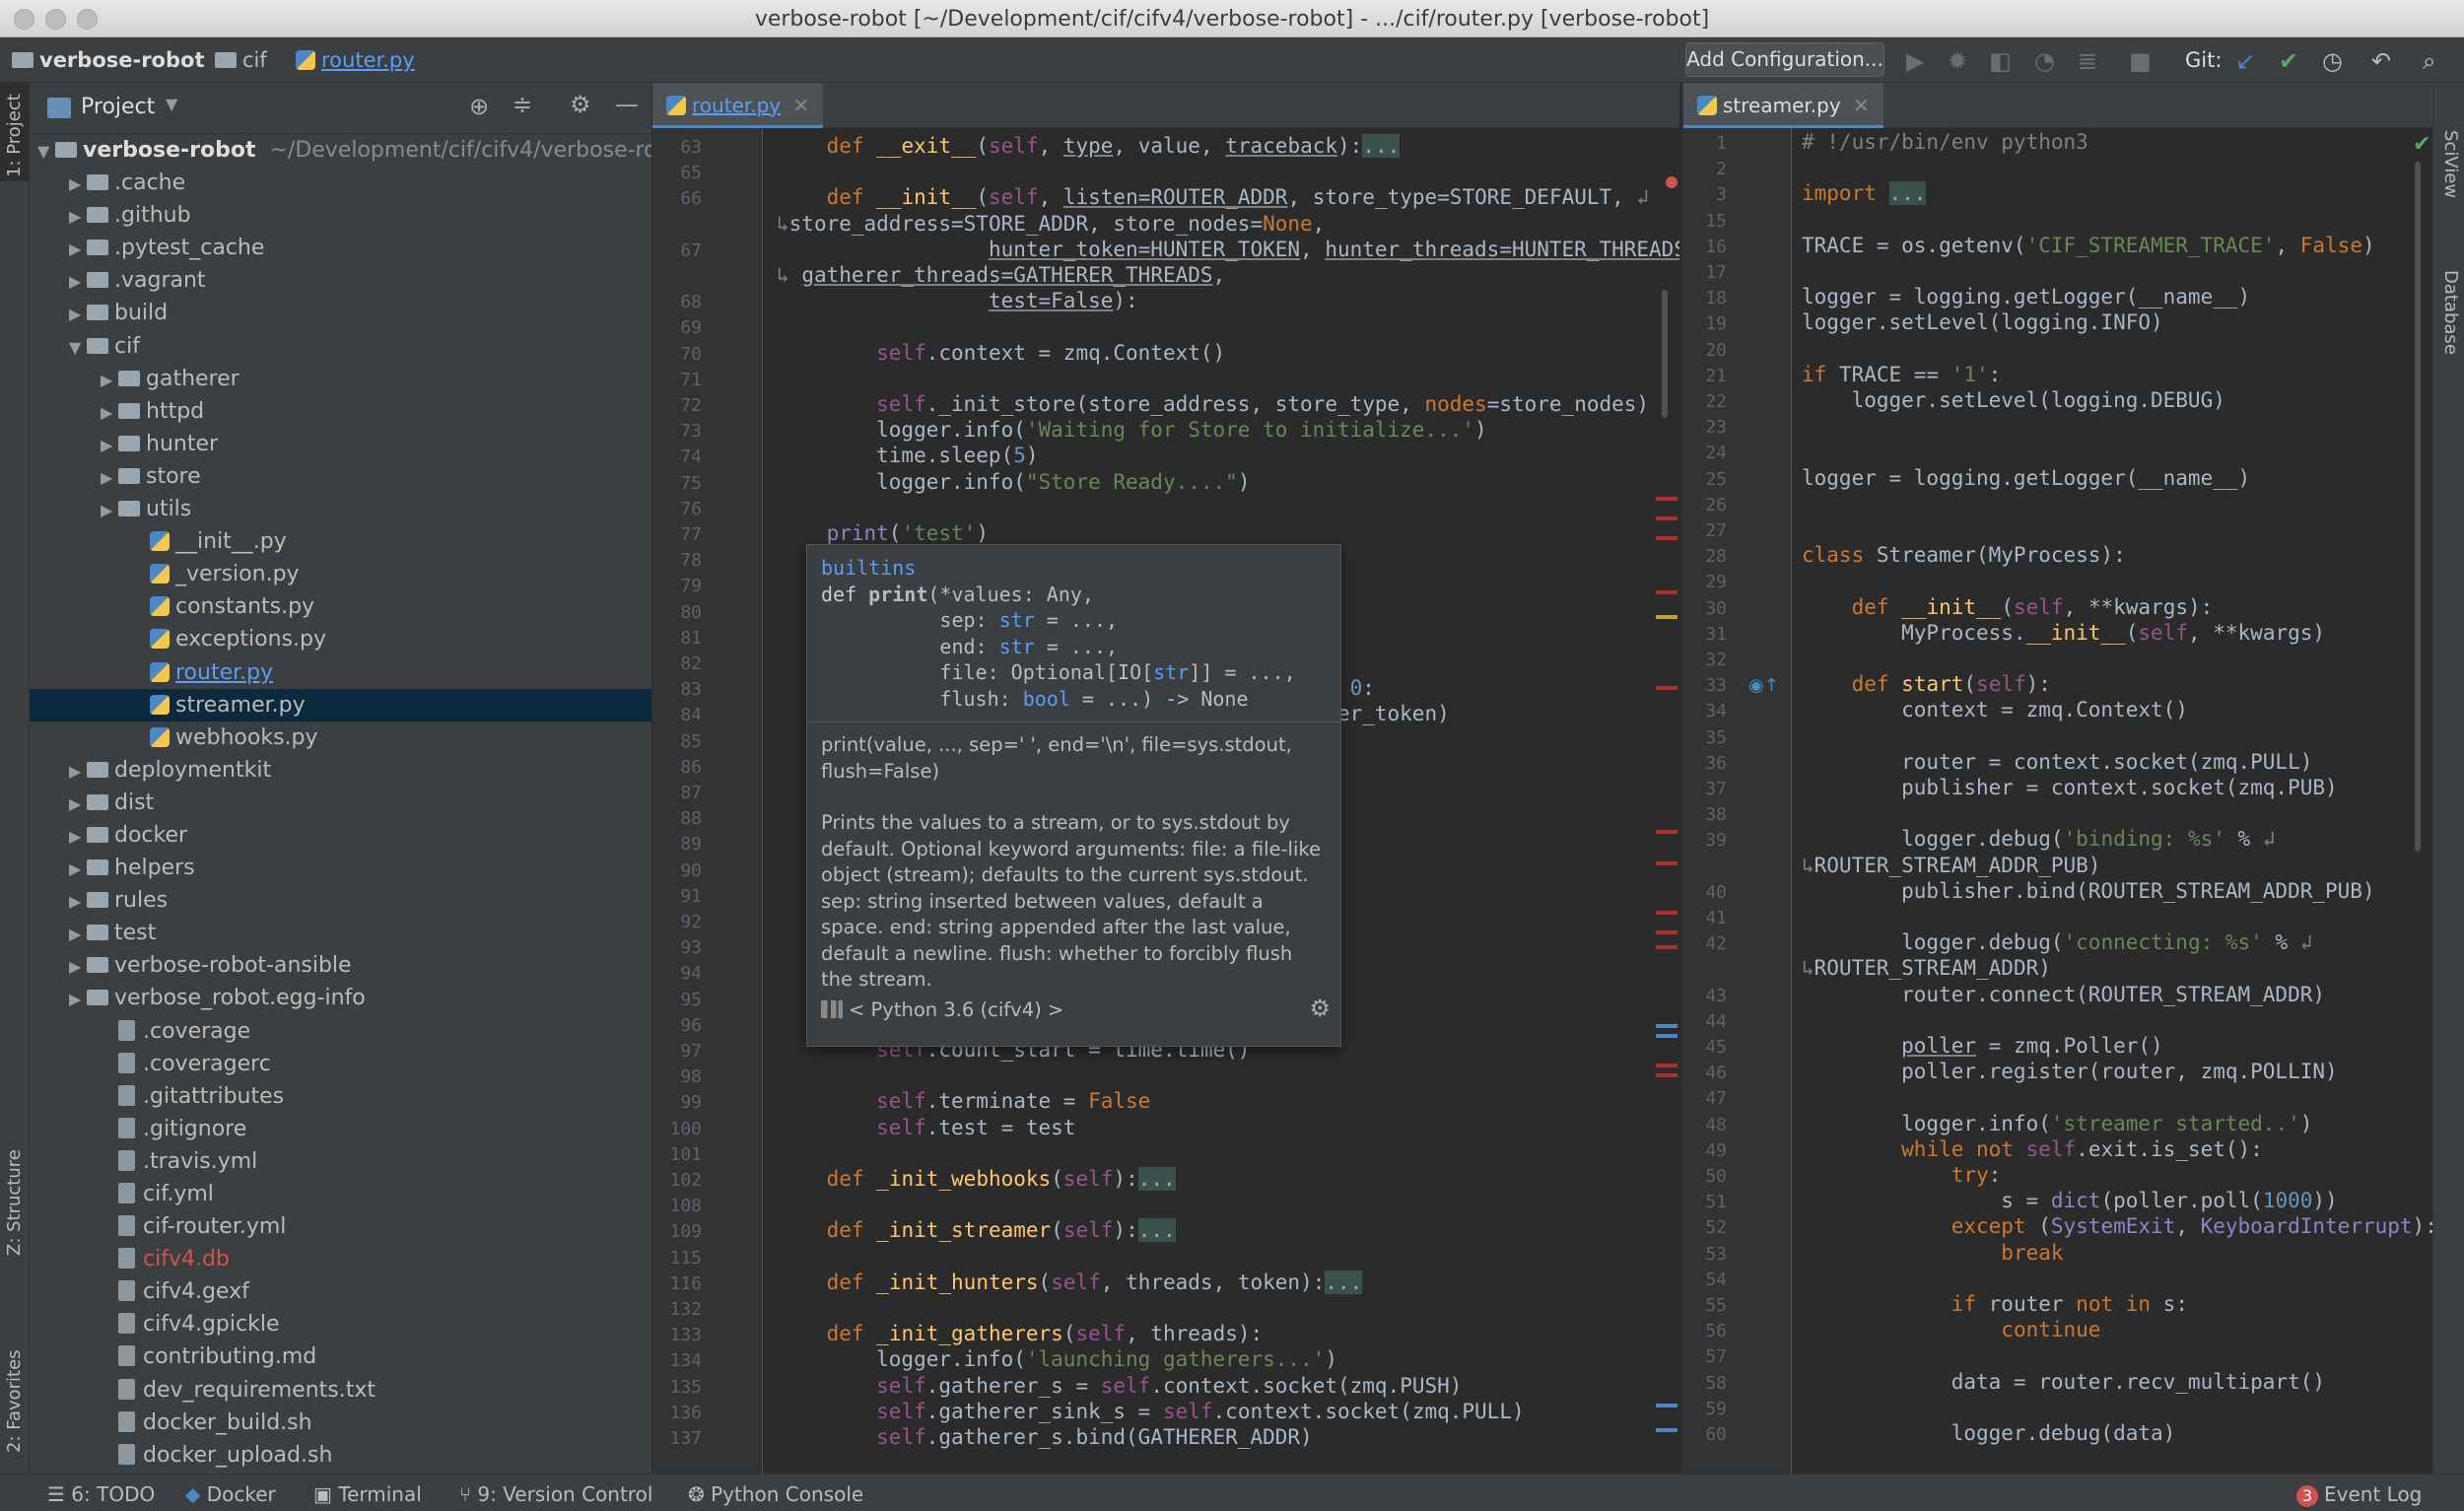 The image size is (2464, 1511). I want to click on code-line: continue, so click(1951, 1329).